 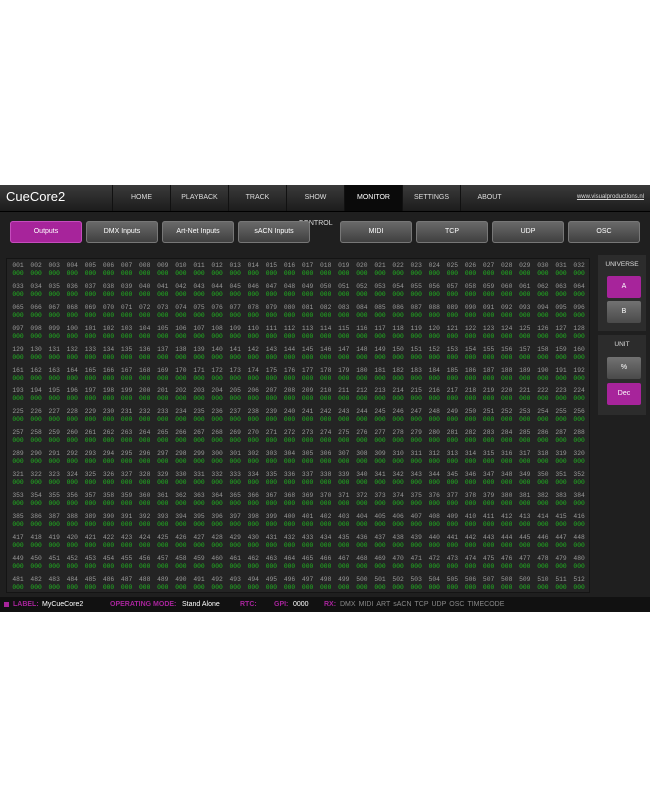 I want to click on channel-number: 123, so click(x=488, y=328).